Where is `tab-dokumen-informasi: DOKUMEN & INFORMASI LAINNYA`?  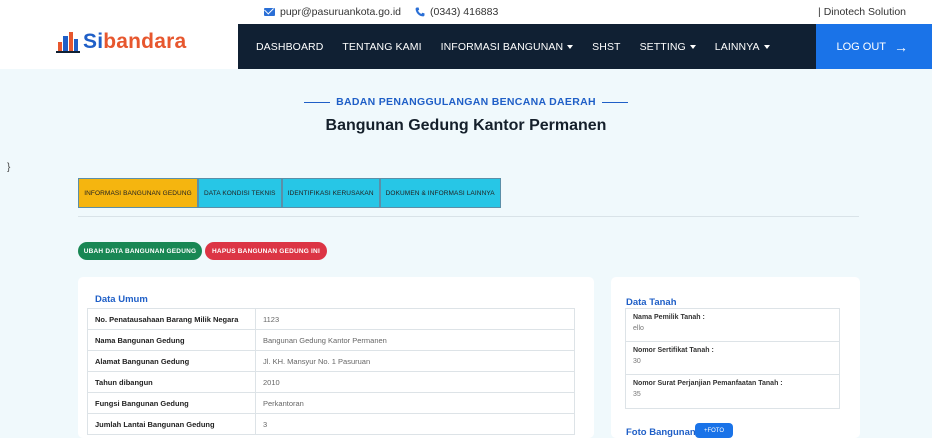
tab-dokumen-informasi: DOKUMEN & INFORMASI LAINNYA is located at coordinates (440, 193).